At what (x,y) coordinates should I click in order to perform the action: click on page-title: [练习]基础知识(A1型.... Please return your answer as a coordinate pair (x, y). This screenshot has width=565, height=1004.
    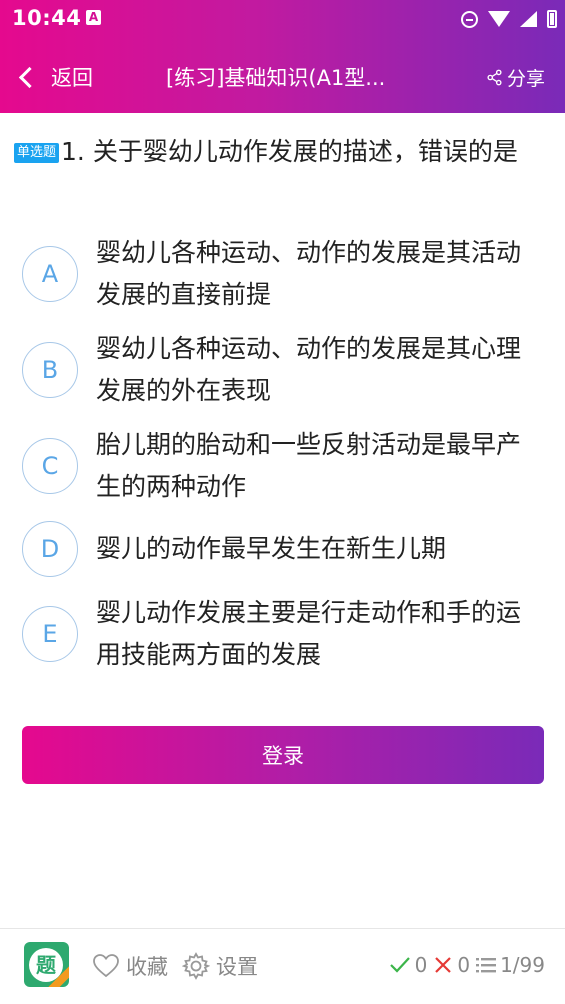
    Looking at the image, I should click on (276, 78).